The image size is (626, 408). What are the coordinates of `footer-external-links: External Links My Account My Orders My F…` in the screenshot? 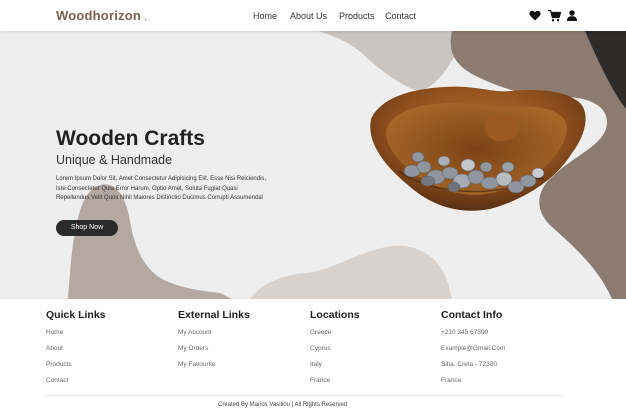 It's located at (214, 338).